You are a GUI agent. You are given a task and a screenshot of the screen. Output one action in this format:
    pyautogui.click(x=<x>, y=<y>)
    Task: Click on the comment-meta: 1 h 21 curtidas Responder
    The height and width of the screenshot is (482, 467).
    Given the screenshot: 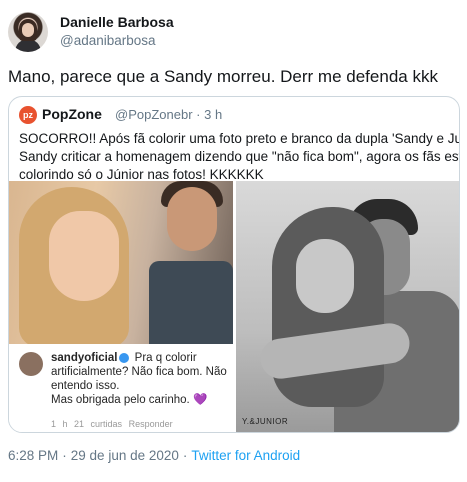 What is the action you would take?
    pyautogui.click(x=112, y=424)
    